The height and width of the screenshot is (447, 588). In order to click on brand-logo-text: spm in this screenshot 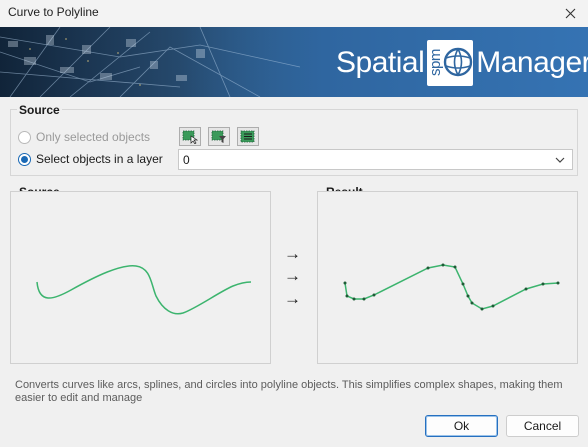, I will do `click(435, 62)`.